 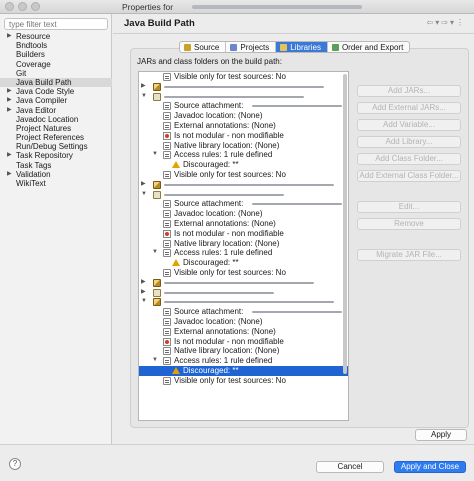 What do you see at coordinates (434, 22) in the screenshot?
I see `back-arrow-icon: ⇦▾` at bounding box center [434, 22].